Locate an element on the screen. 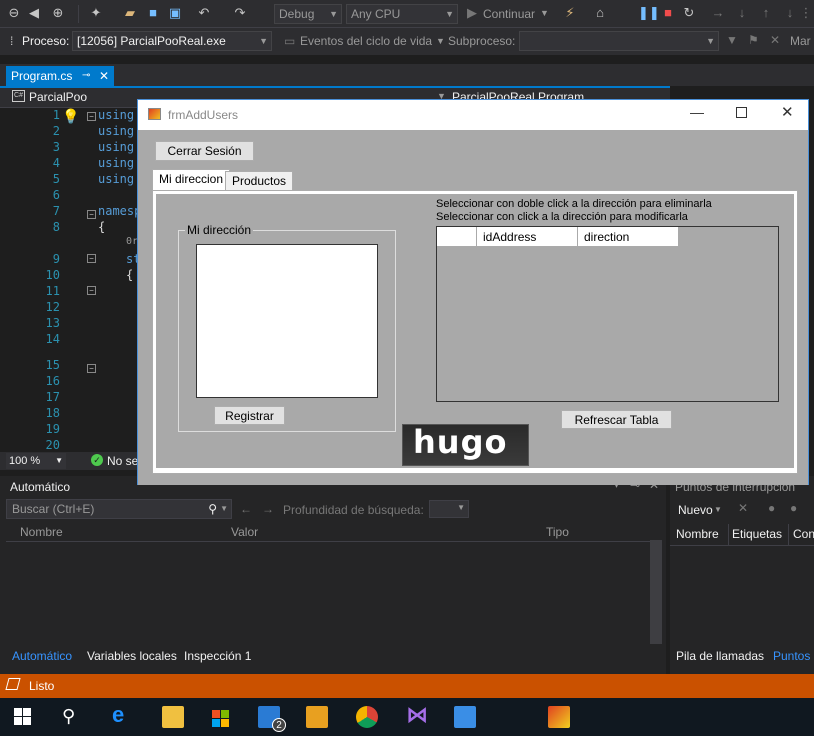 The width and height of the screenshot is (814, 736). merge-icon: ✕ is located at coordinates (775, 40).